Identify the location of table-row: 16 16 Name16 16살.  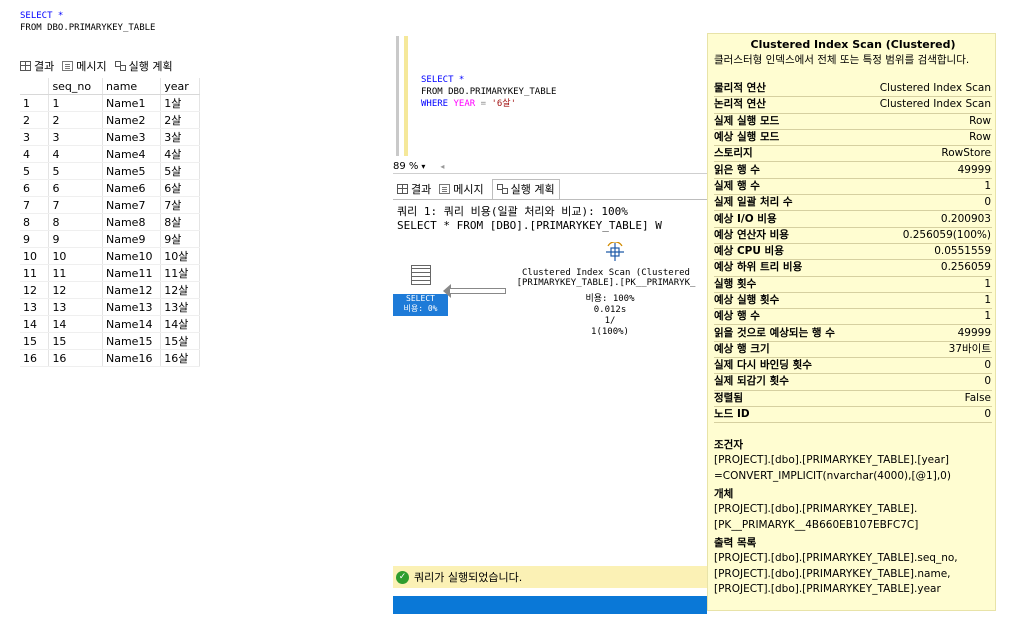
(110, 358).